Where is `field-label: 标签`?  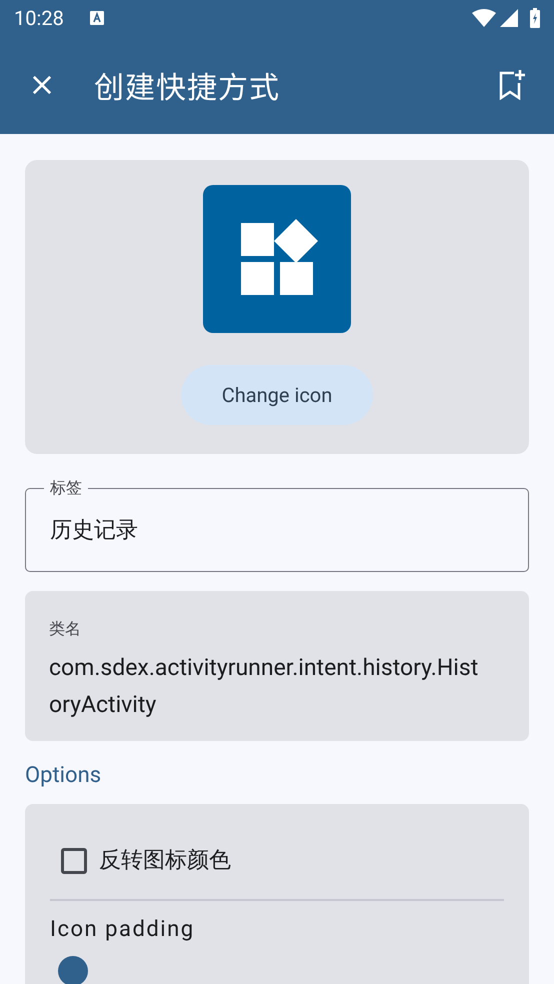 field-label: 标签 is located at coordinates (66, 488).